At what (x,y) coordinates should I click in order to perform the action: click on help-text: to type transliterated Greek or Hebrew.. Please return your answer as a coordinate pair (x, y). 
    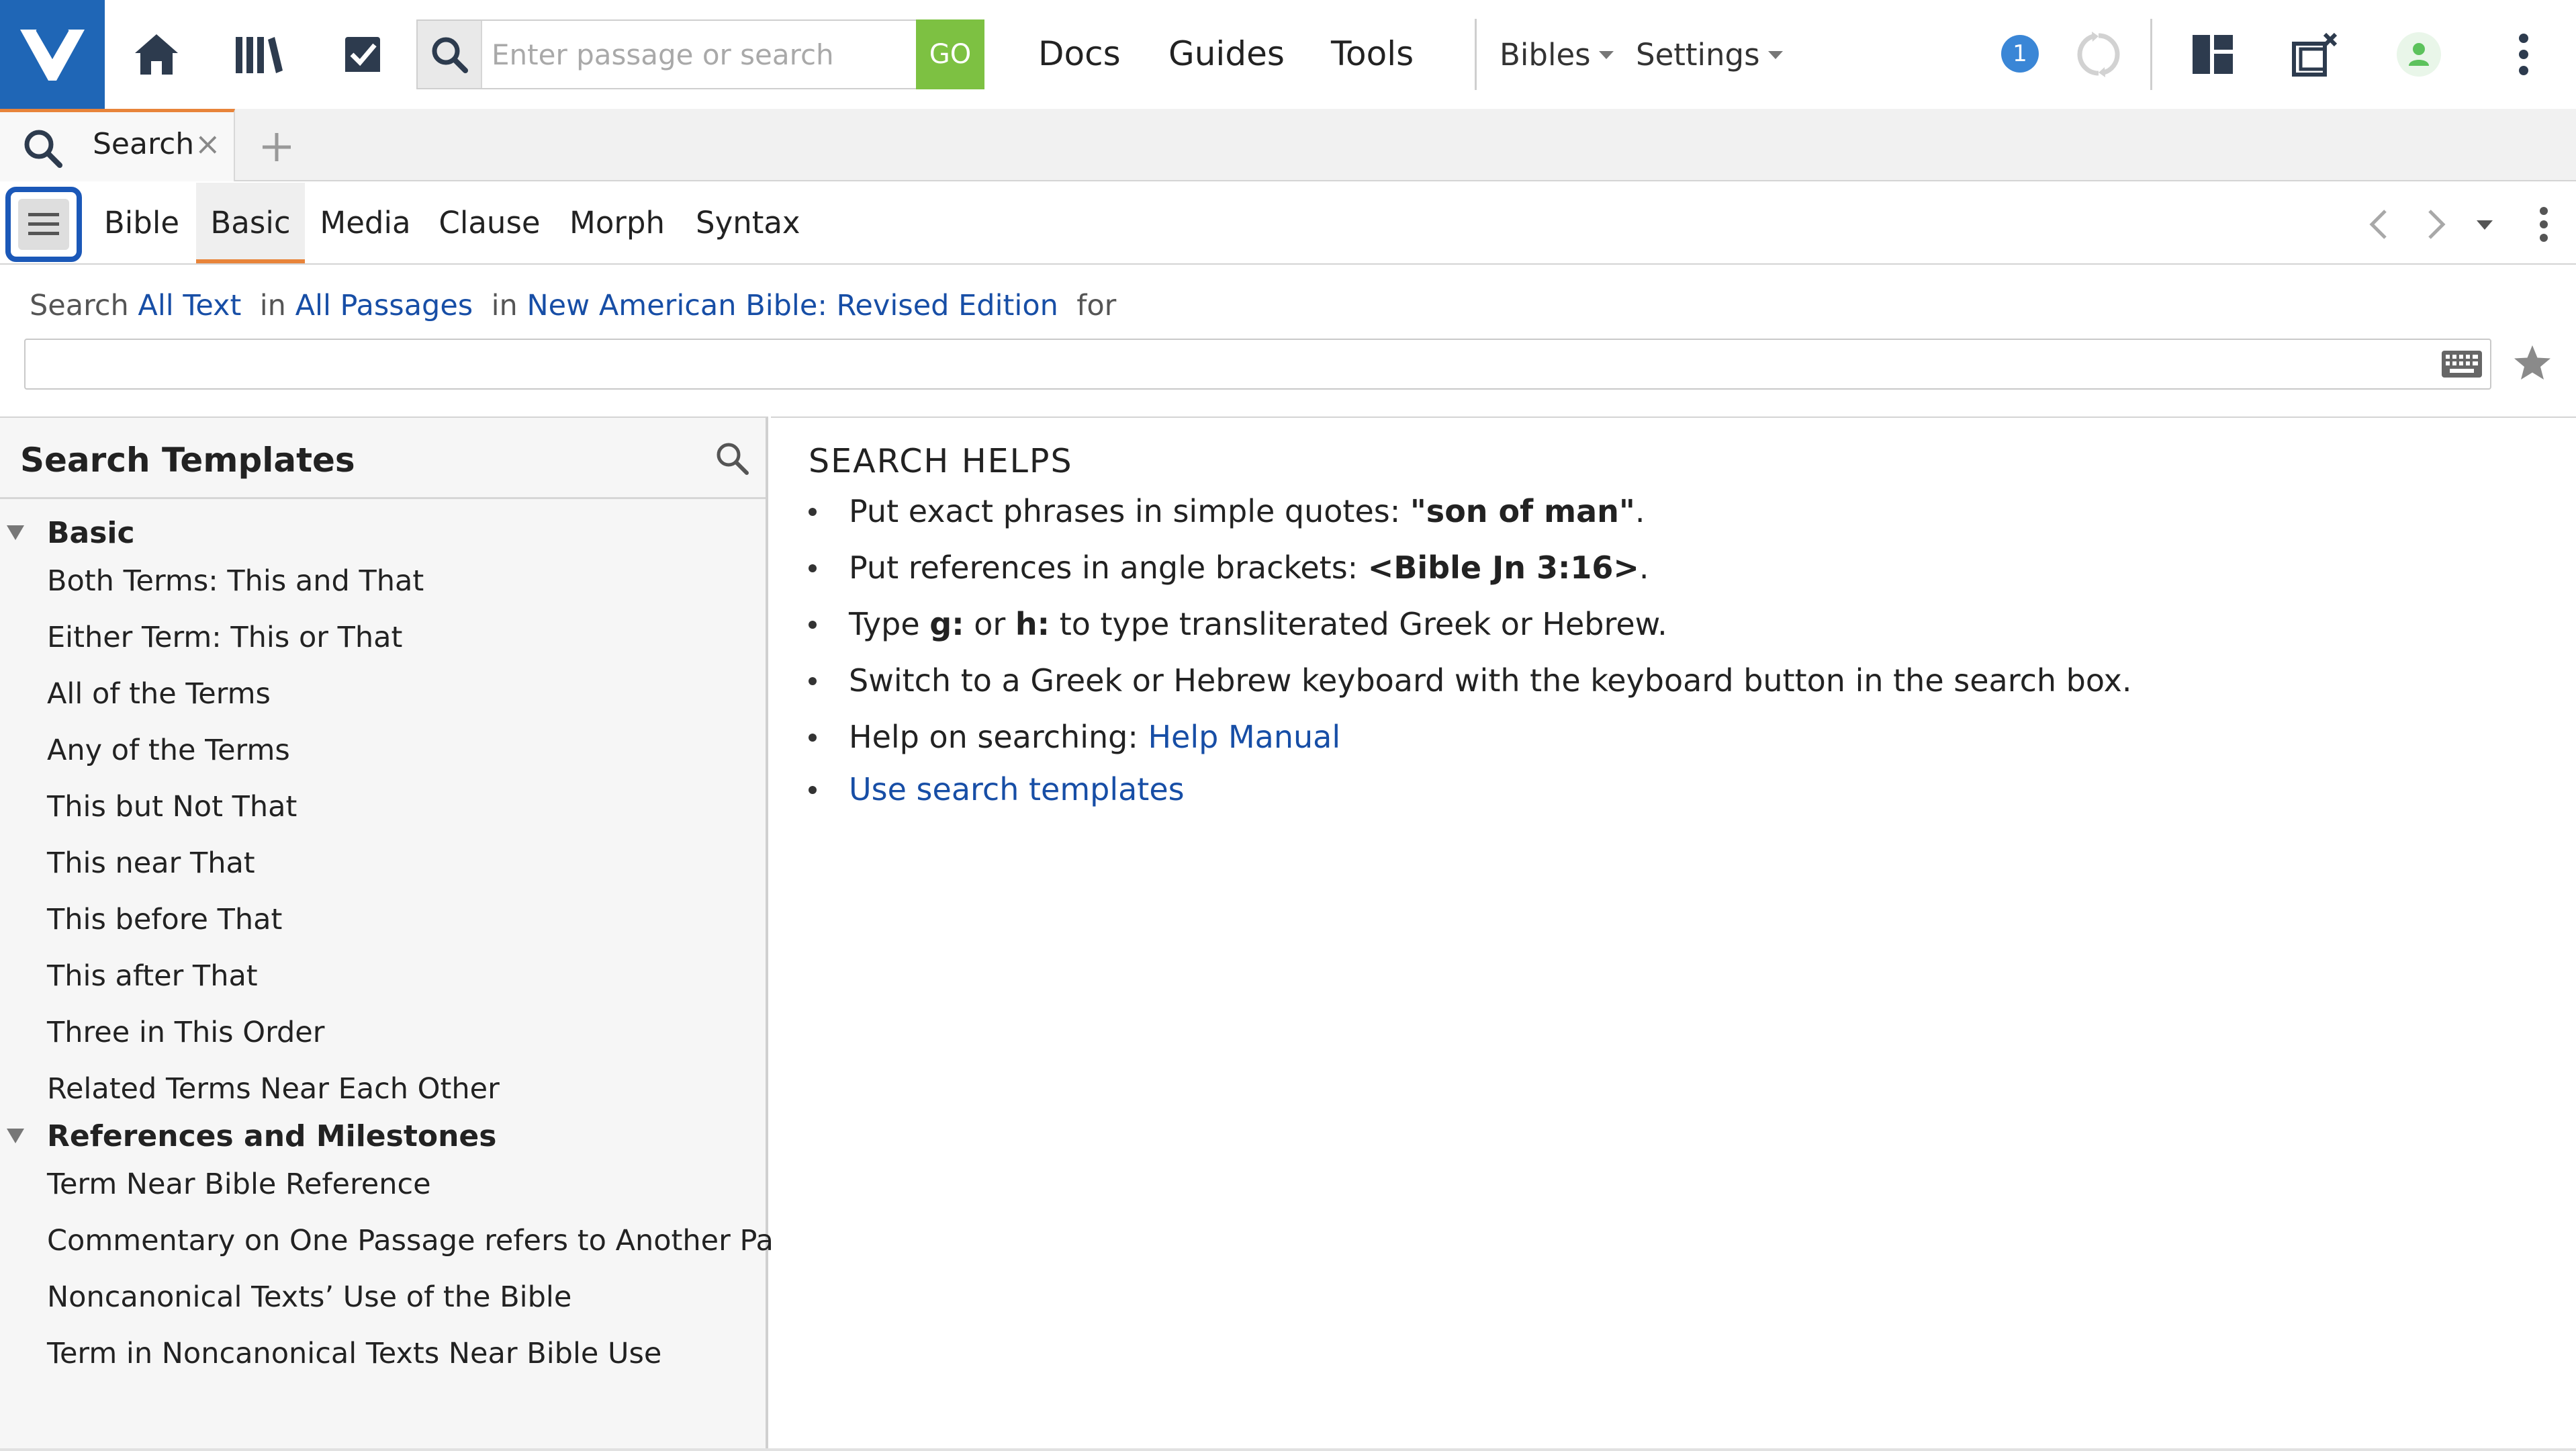
    Looking at the image, I should click on (1358, 624).